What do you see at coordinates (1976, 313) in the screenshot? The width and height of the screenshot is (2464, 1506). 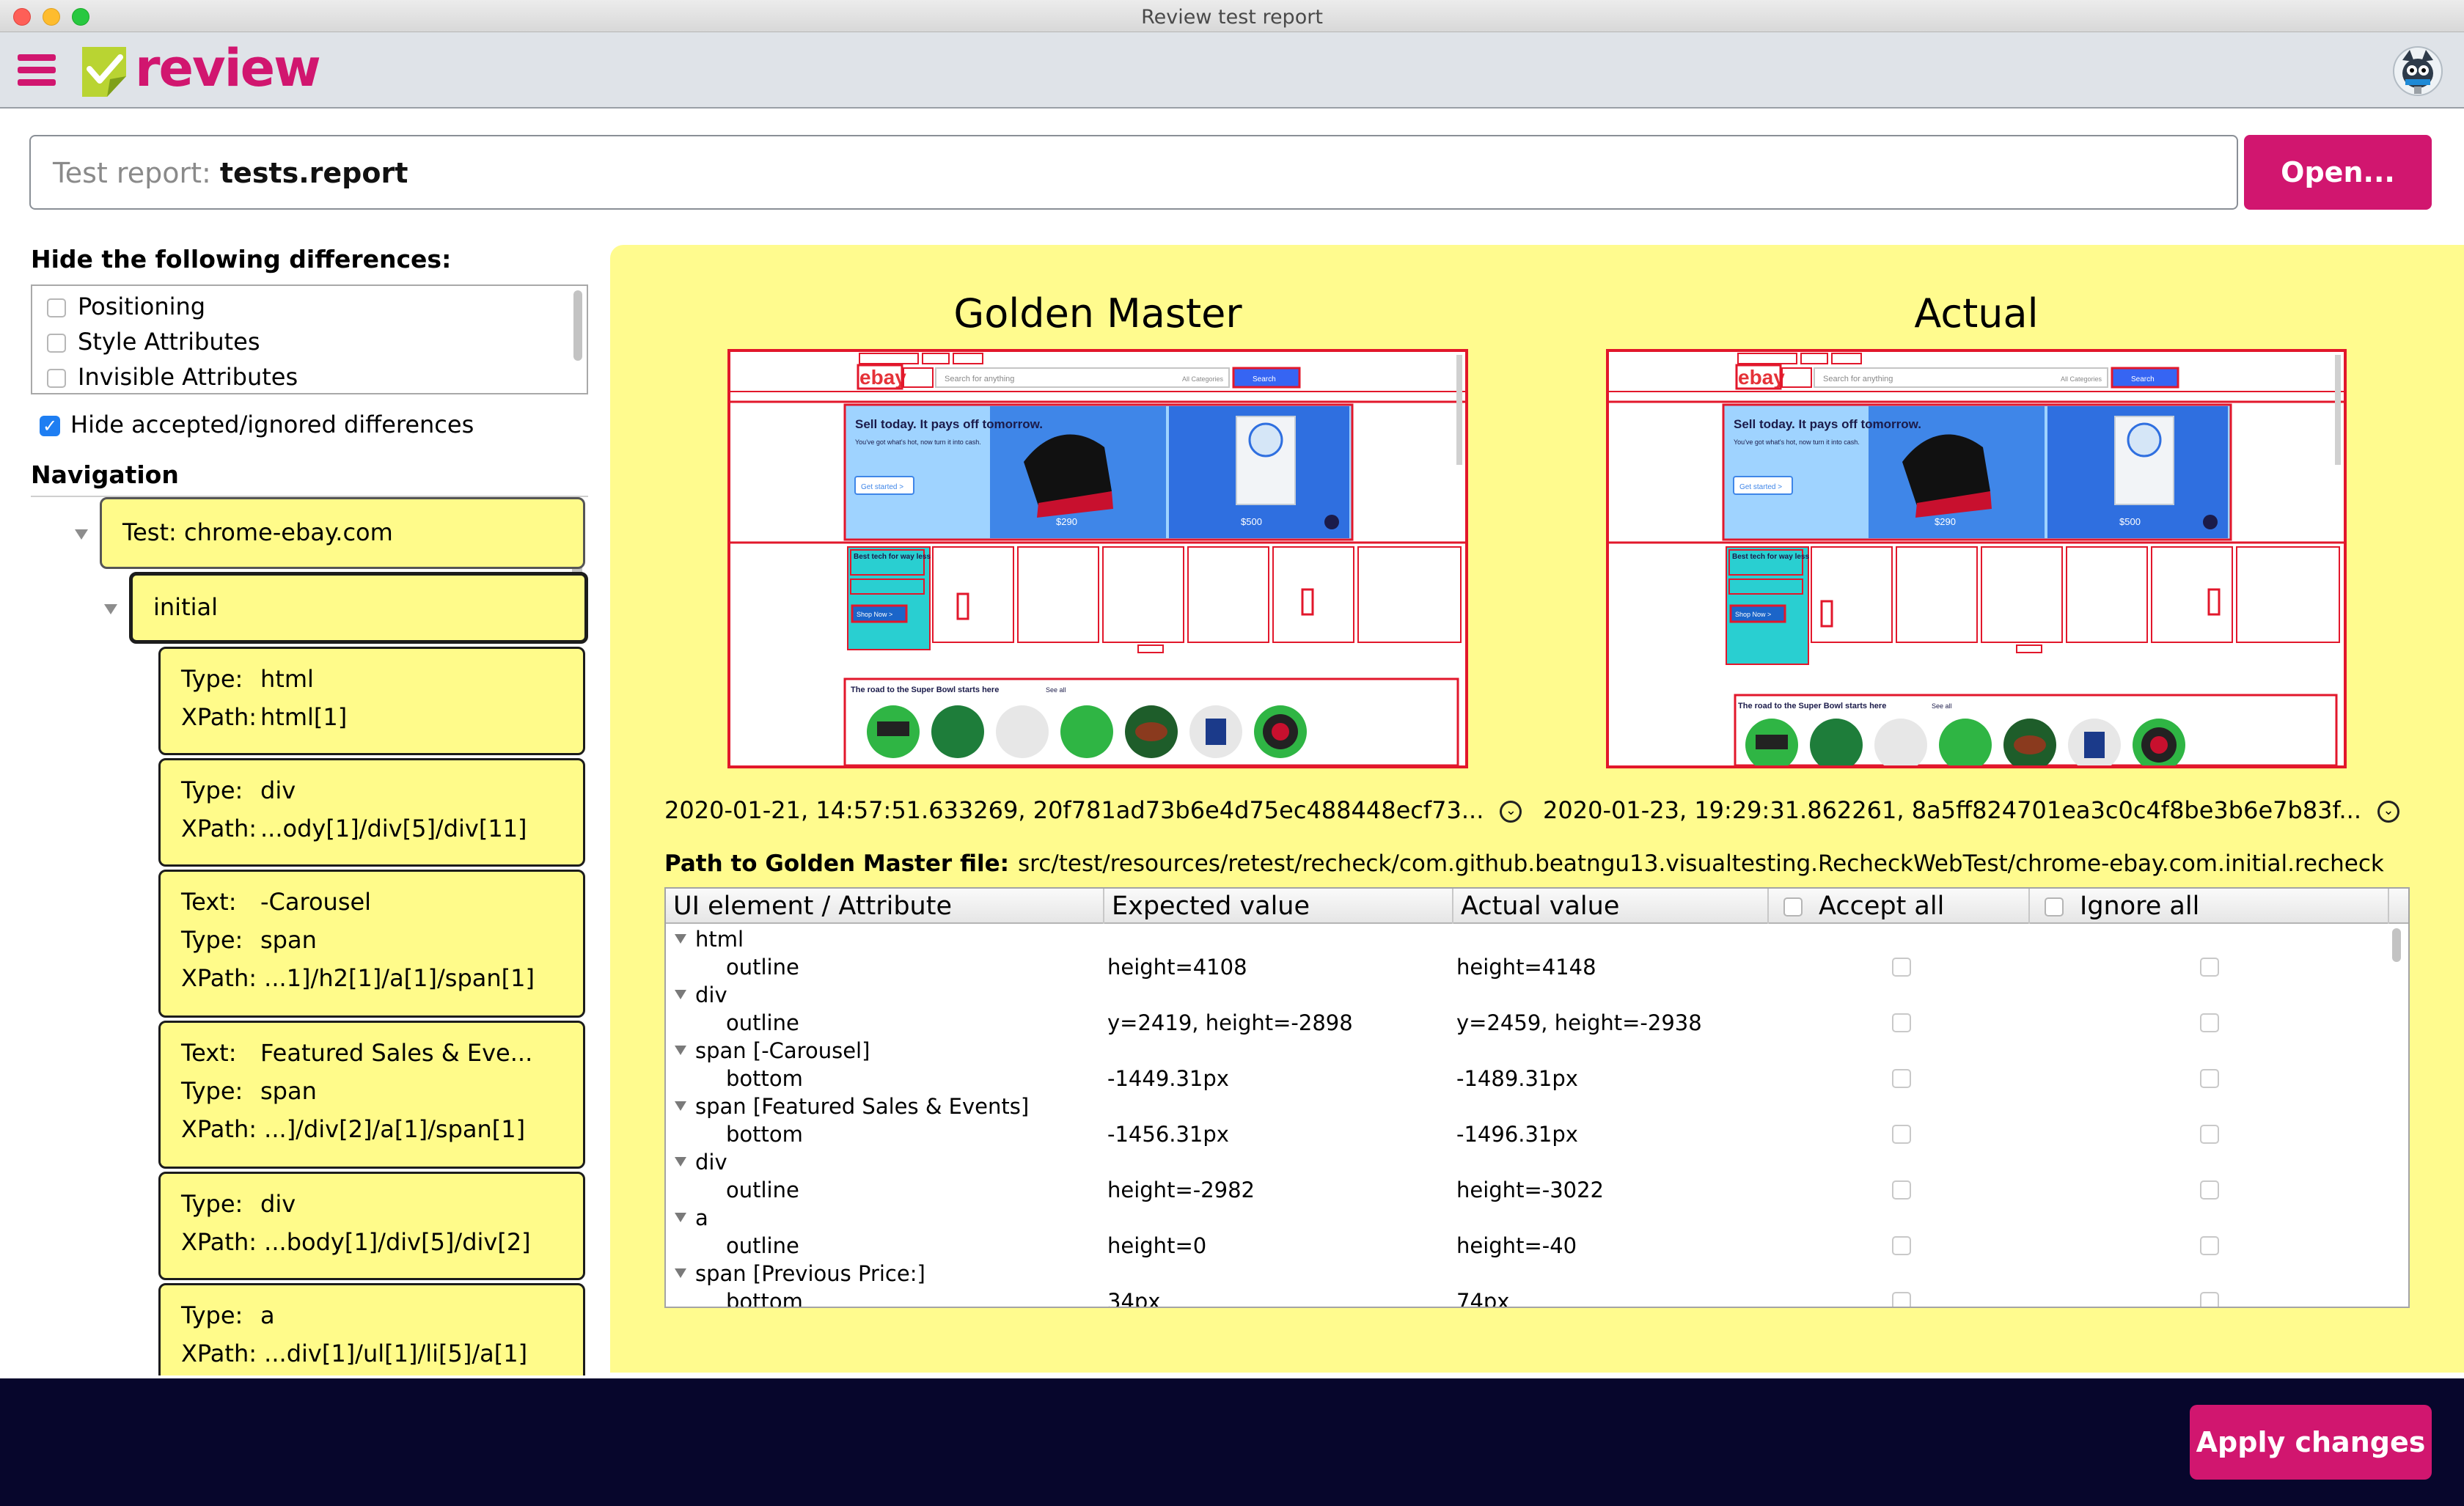 I see `actual-title: Actual` at bounding box center [1976, 313].